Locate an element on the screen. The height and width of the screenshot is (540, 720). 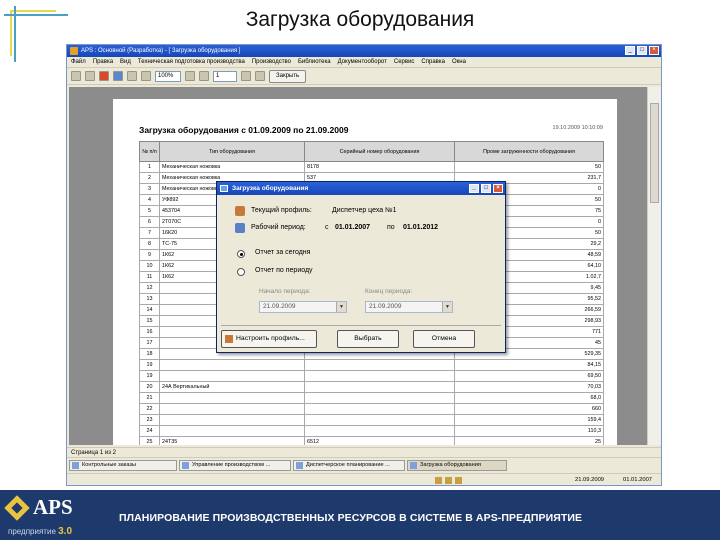
table-cell-n: 24 is located at coordinates (149, 431).